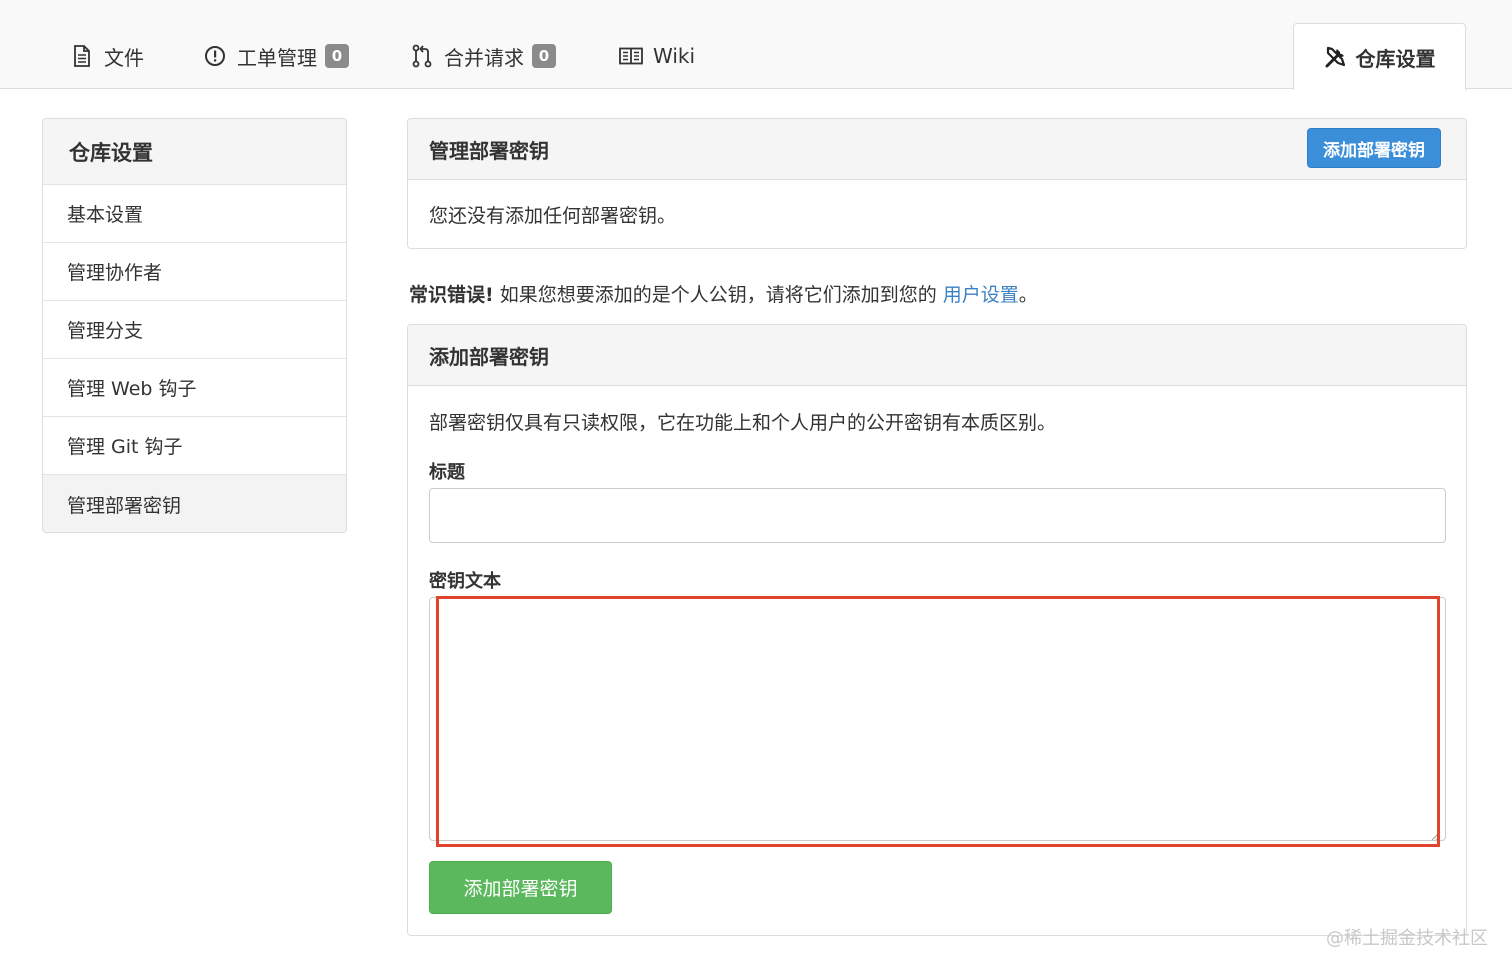 The height and width of the screenshot is (972, 1512). What do you see at coordinates (1407, 938) in the screenshot?
I see `watermark-text: @稀土掘金技术社区` at bounding box center [1407, 938].